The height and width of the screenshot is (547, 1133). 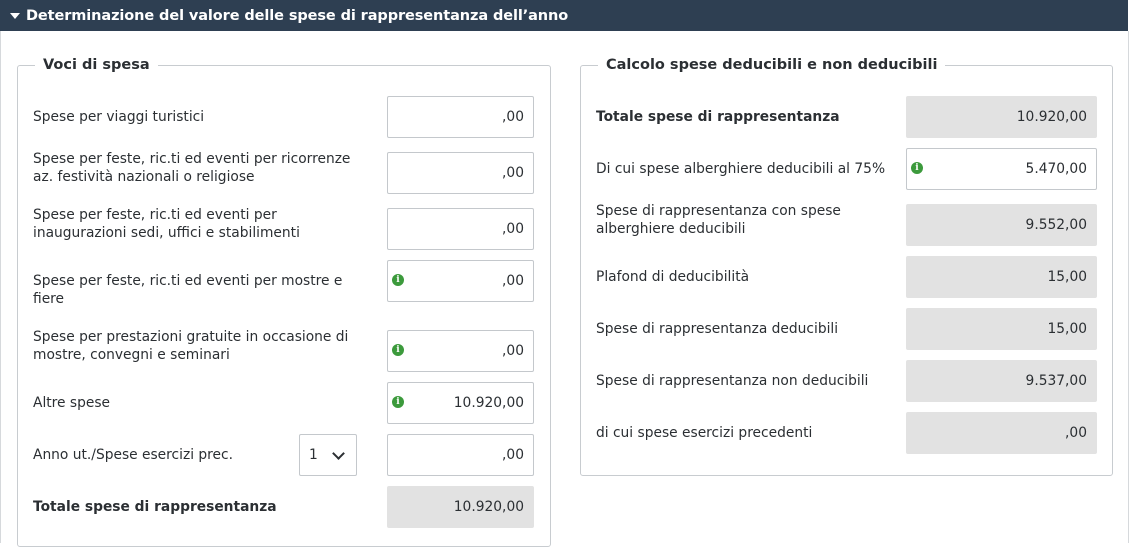 I want to click on label-plafond: Plafond di deducibilità, so click(x=673, y=277).